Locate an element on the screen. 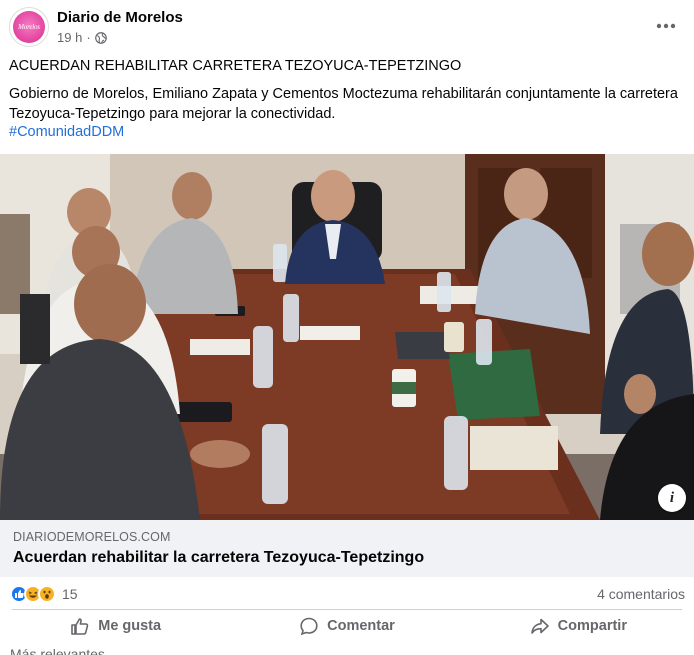 This screenshot has height=655, width=694. share-label: Compartir is located at coordinates (592, 626).